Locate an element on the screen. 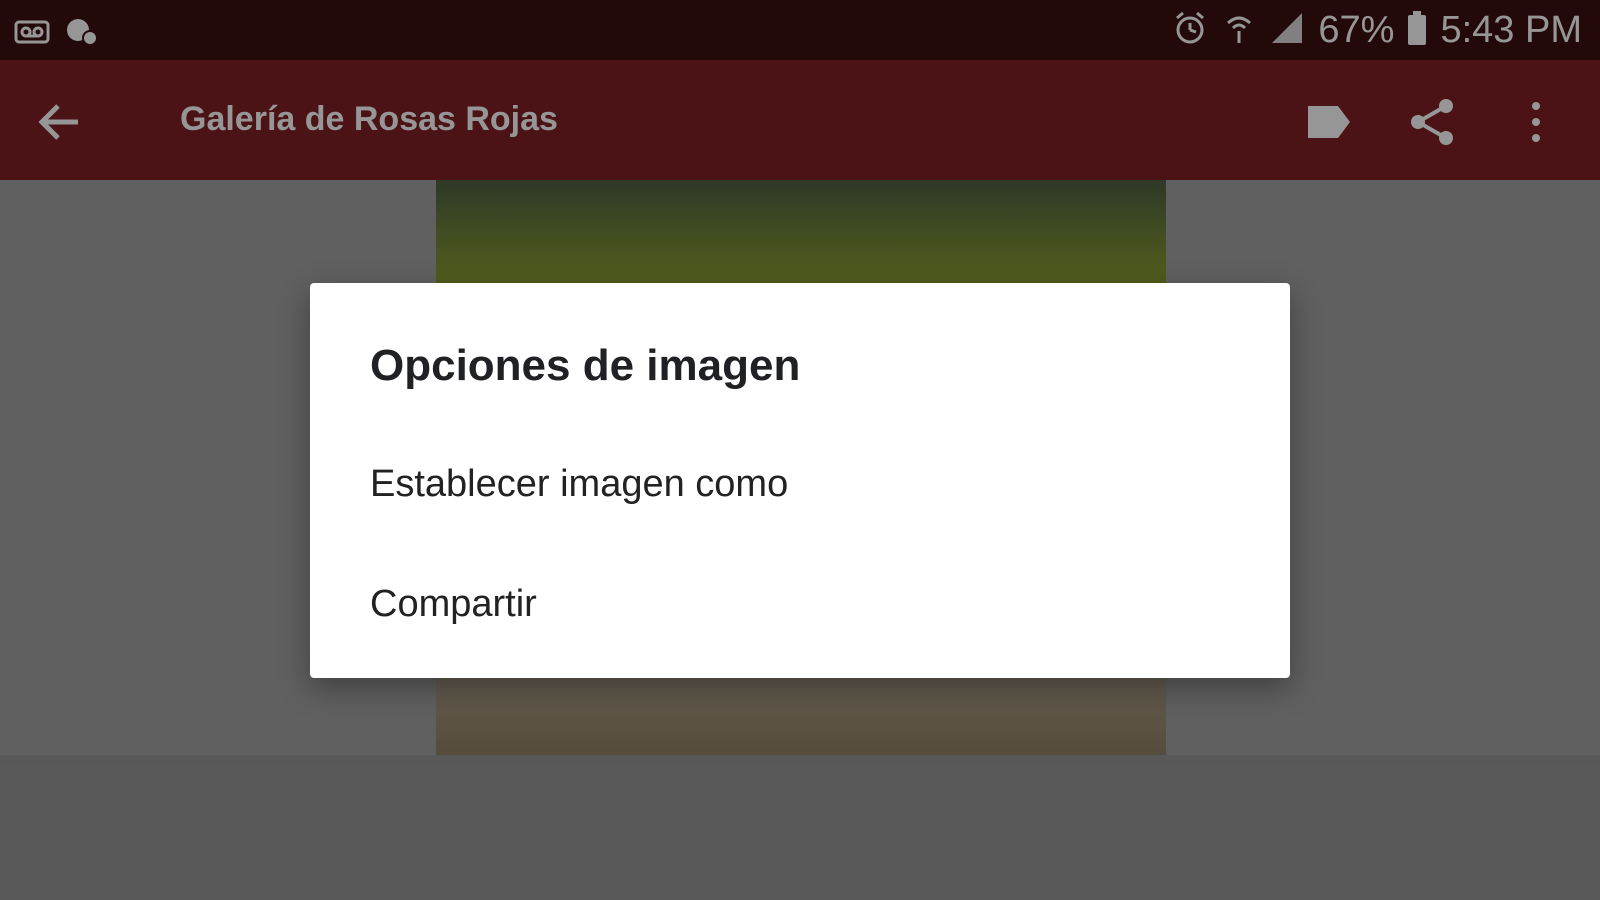 The width and height of the screenshot is (1600, 900). dialog-title: Opciones de imagen is located at coordinates (585, 365).